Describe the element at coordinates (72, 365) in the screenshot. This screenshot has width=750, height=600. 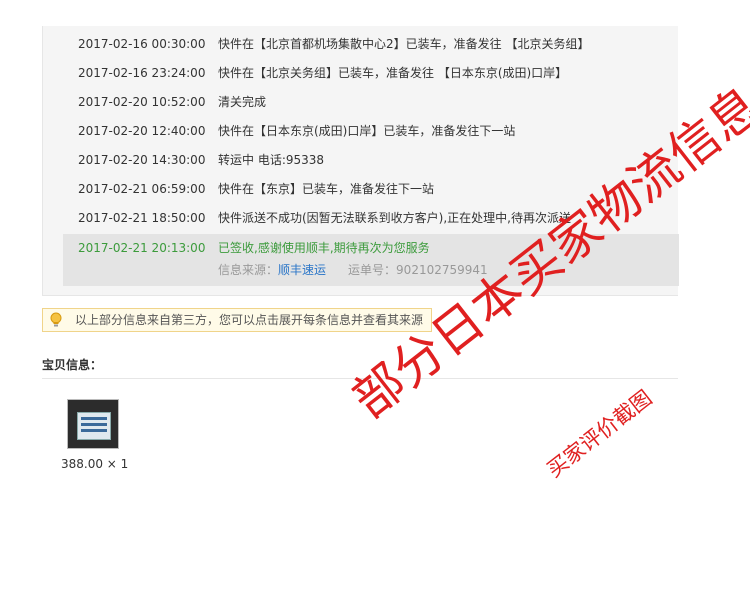
I see `items-section-title: 宝贝信息：` at that location.